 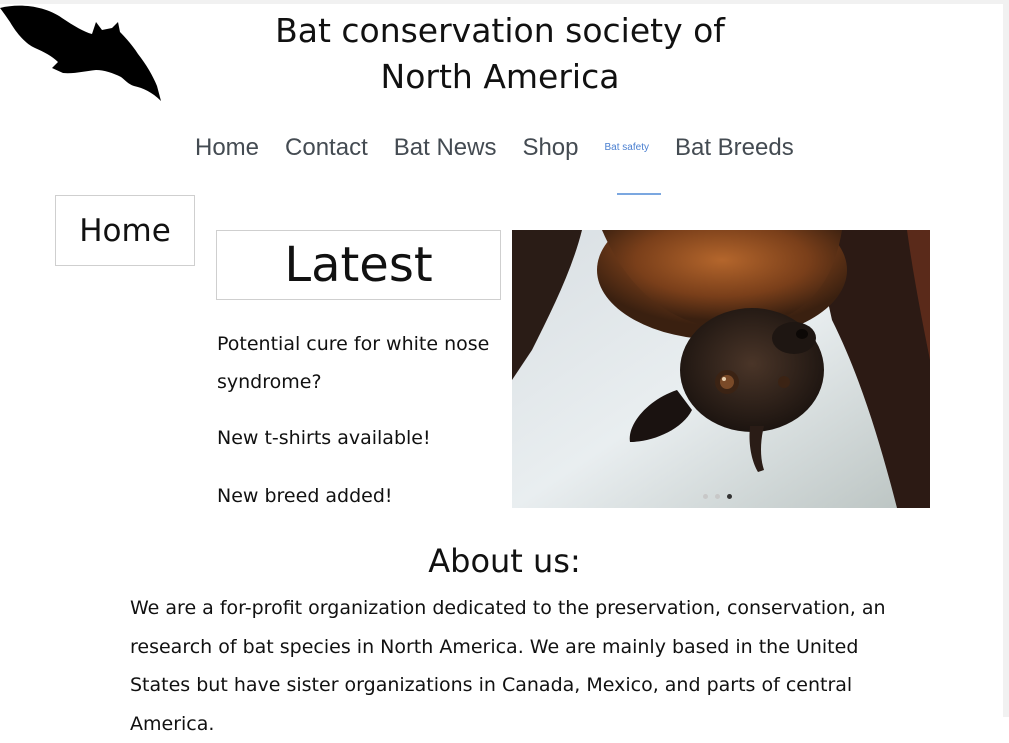 I want to click on news-item: New breed added!, so click(x=359, y=496).